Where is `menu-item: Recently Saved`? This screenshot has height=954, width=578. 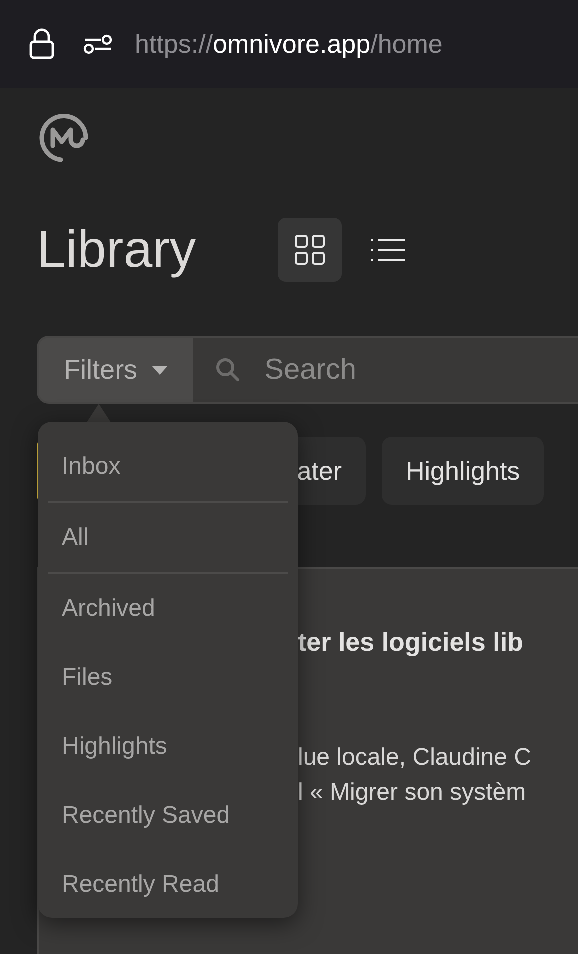
menu-item: Recently Saved is located at coordinates (168, 815).